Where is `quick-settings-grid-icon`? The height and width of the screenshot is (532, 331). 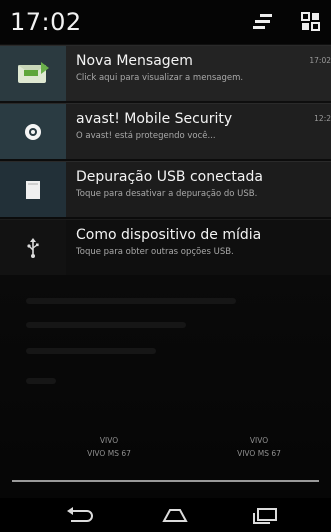 quick-settings-grid-icon is located at coordinates (311, 22).